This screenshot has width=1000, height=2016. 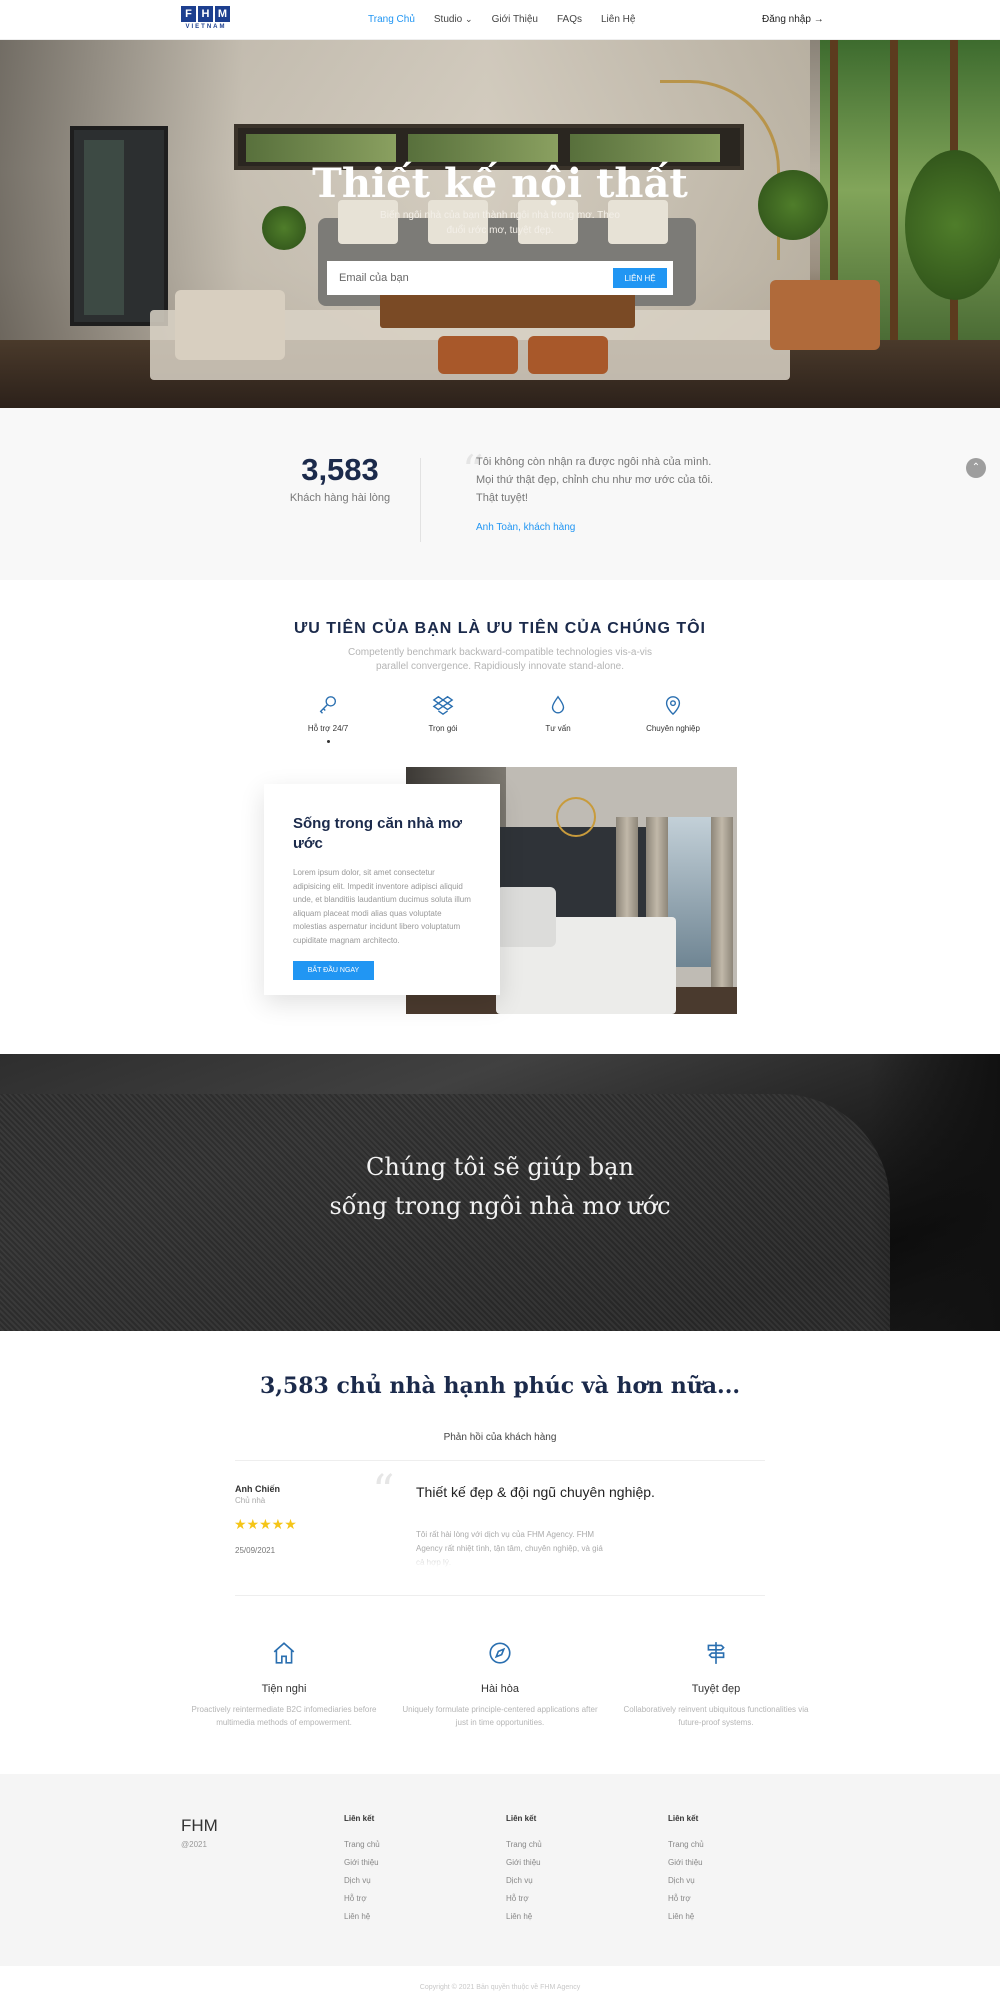 I want to click on feature-support: Hỗ trợ 24/7, so click(x=328, y=713).